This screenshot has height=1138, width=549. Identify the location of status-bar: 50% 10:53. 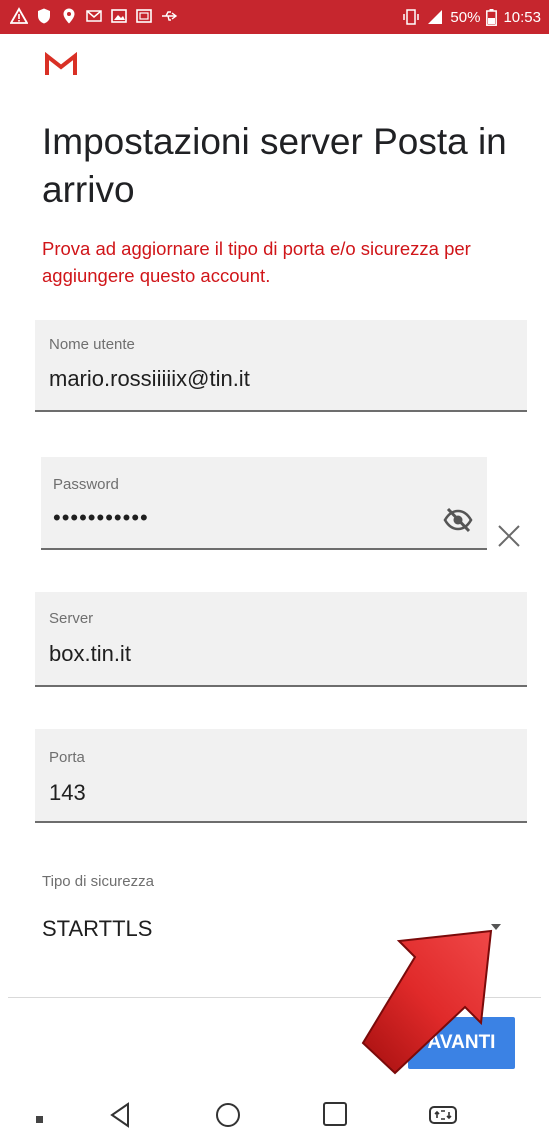
(274, 17).